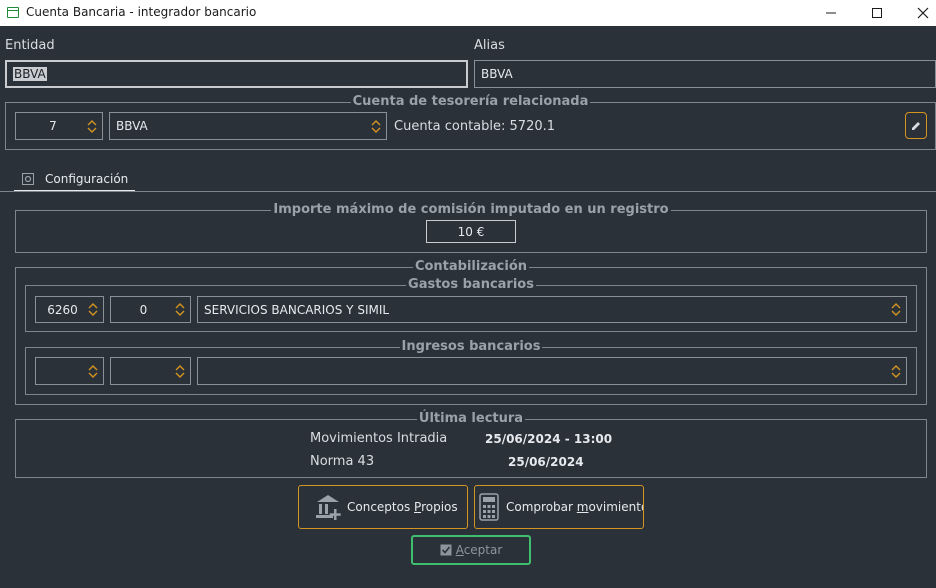 This screenshot has height=588, width=936. What do you see at coordinates (471, 444) in the screenshot?
I see `ultima-lectura-group: Última lectura` at bounding box center [471, 444].